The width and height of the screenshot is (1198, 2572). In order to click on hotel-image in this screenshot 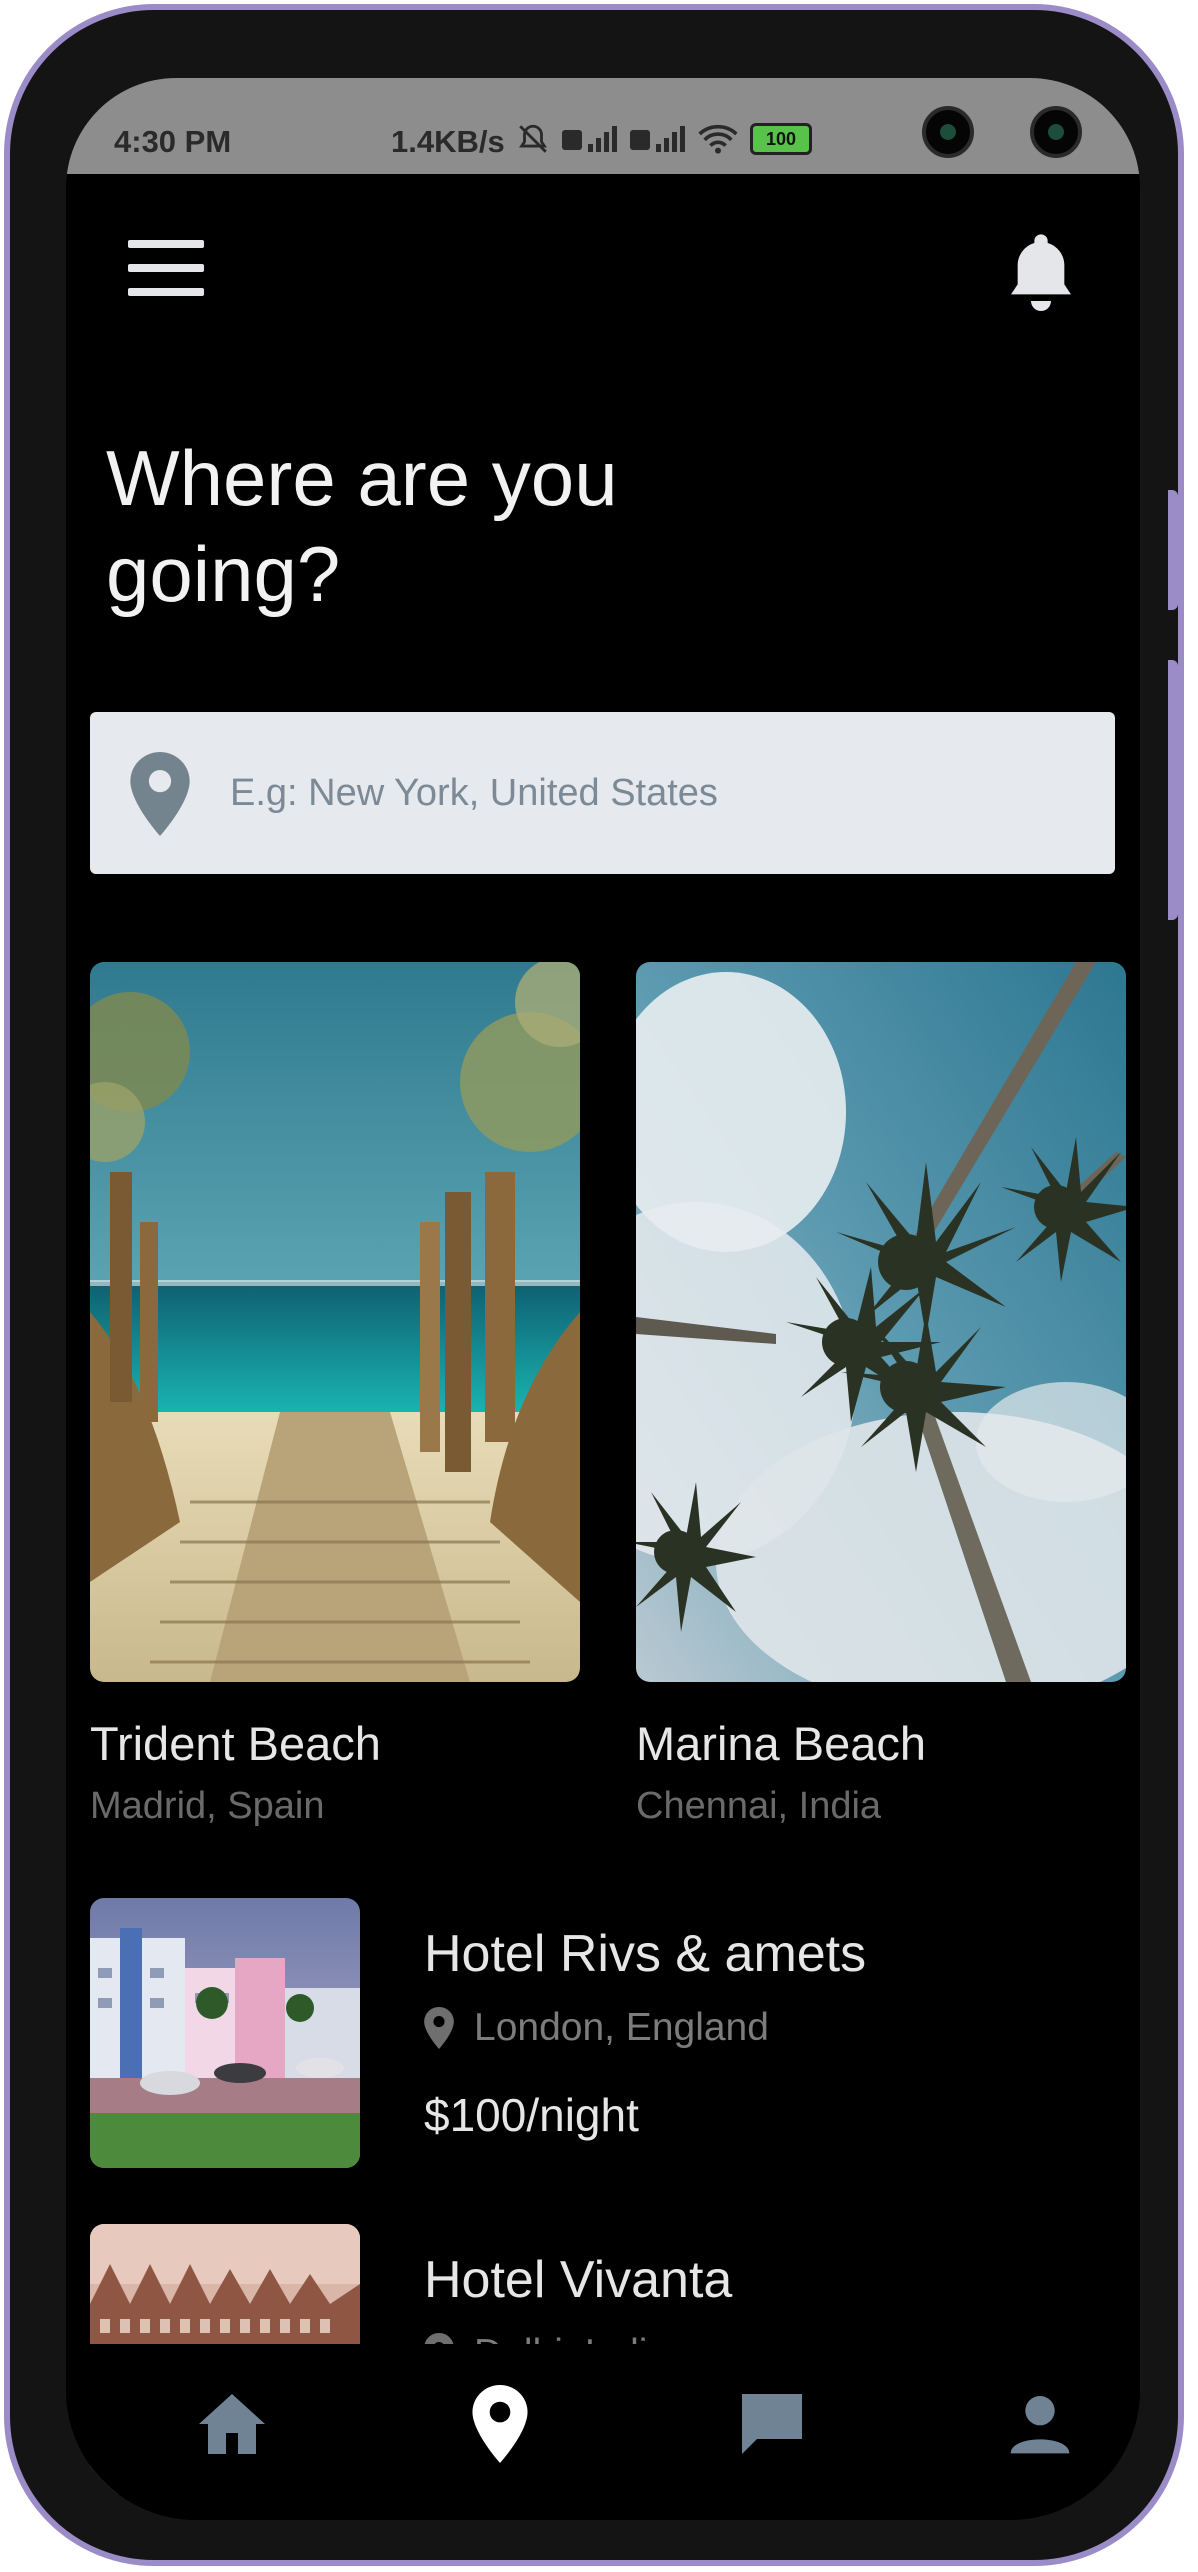, I will do `click(225, 2033)`.